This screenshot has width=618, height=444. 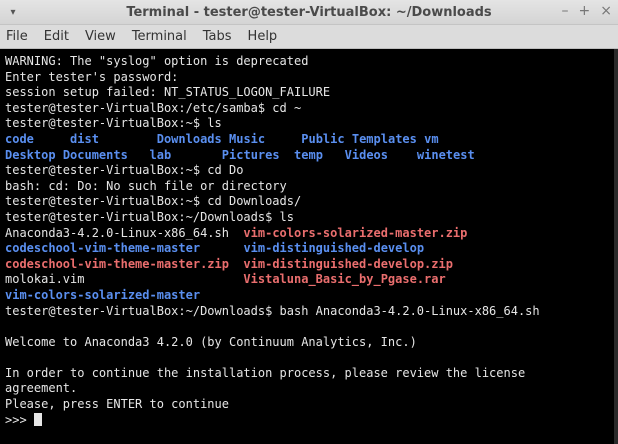 I want to click on menu-view: View, so click(x=100, y=36).